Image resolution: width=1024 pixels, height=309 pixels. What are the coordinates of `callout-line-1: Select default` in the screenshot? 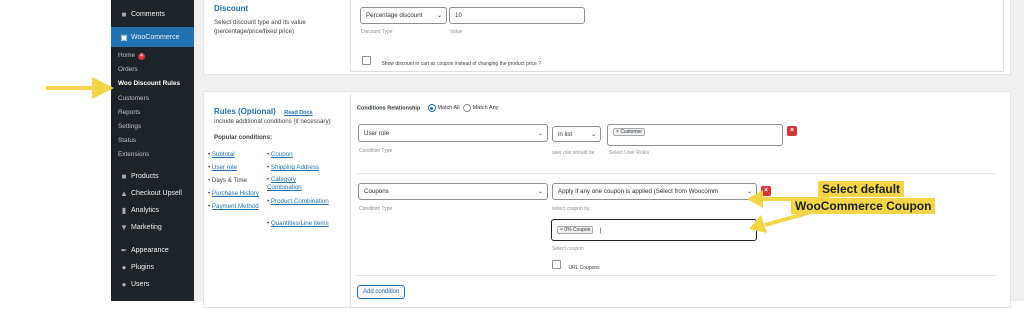 It's located at (861, 189).